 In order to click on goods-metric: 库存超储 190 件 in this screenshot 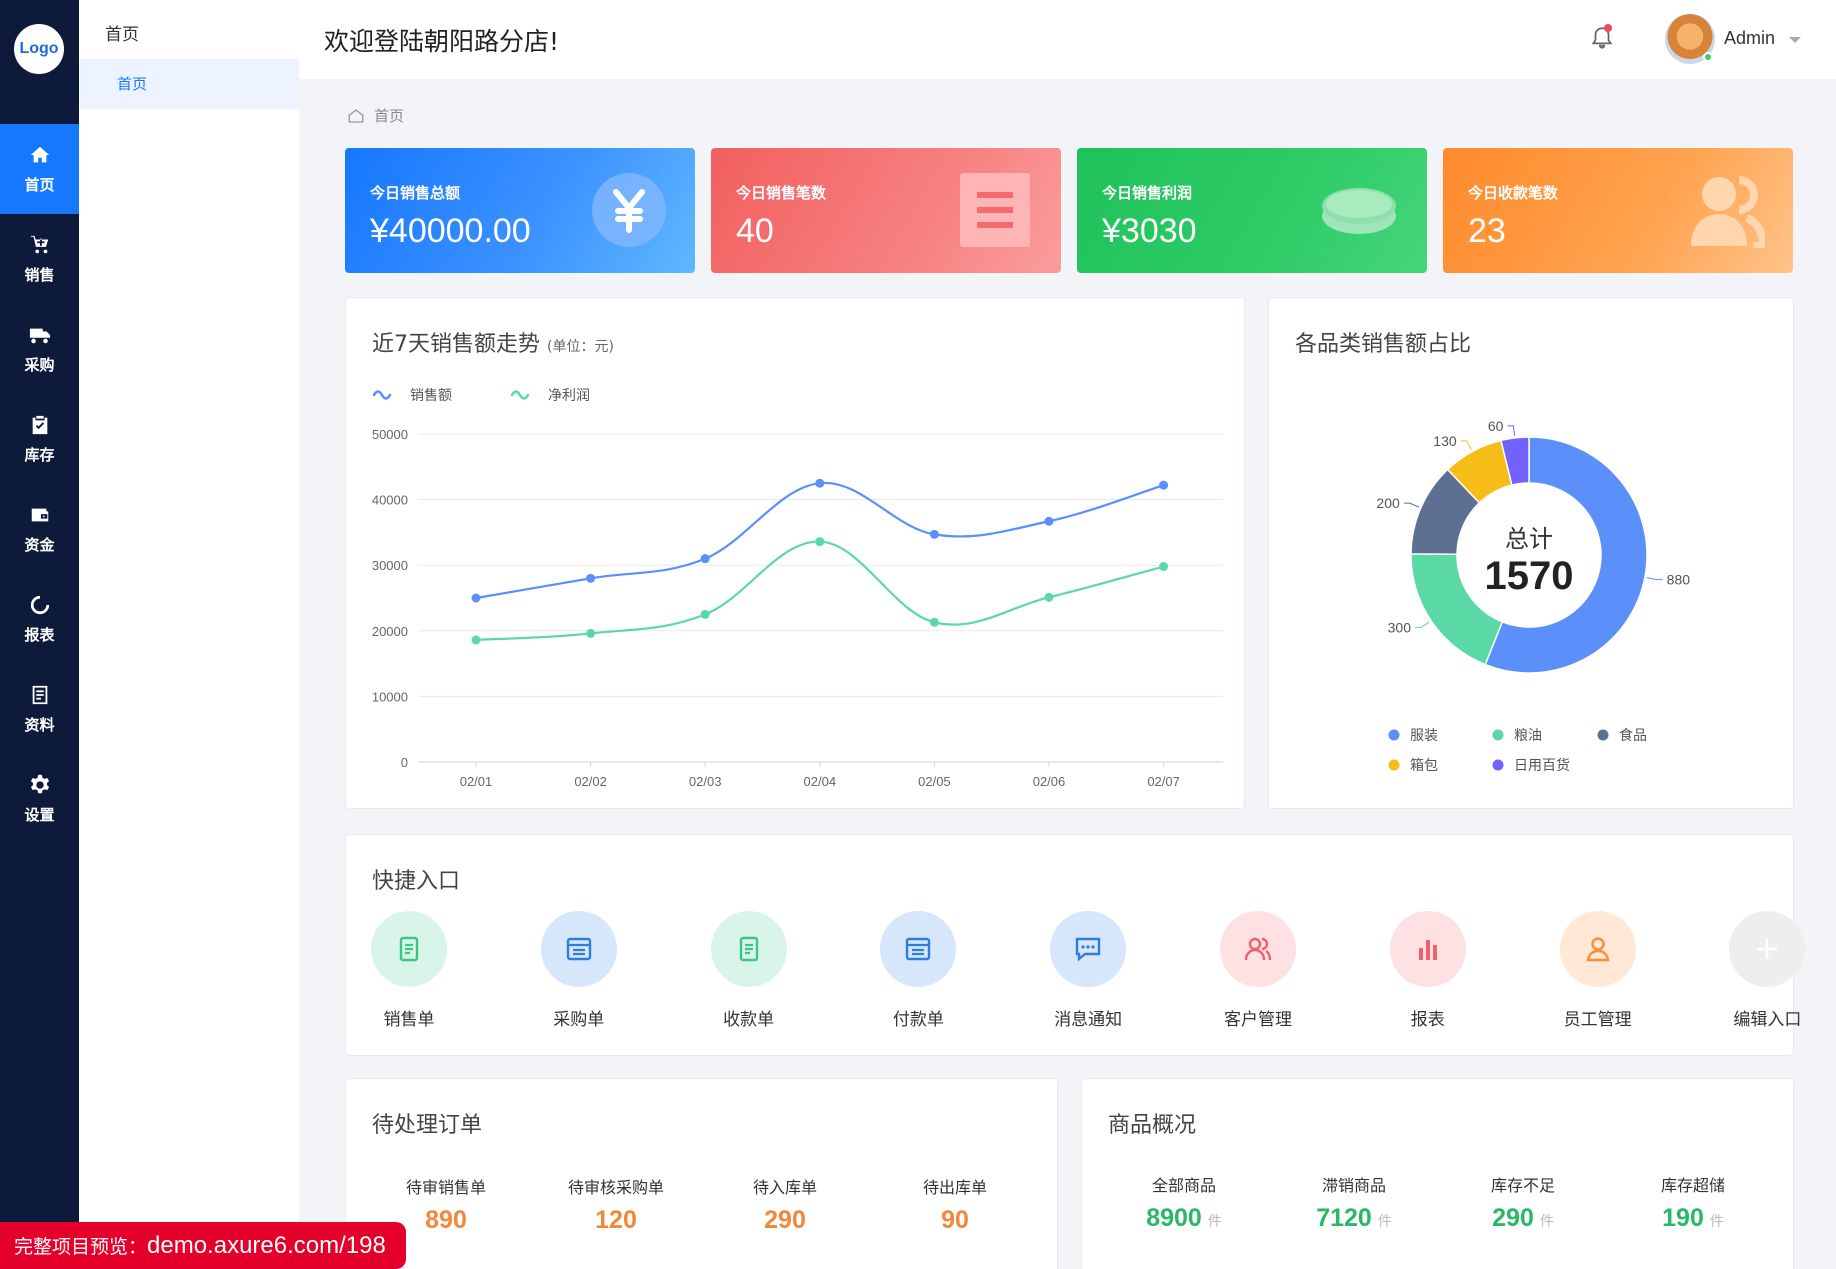, I will do `click(1693, 1202)`.